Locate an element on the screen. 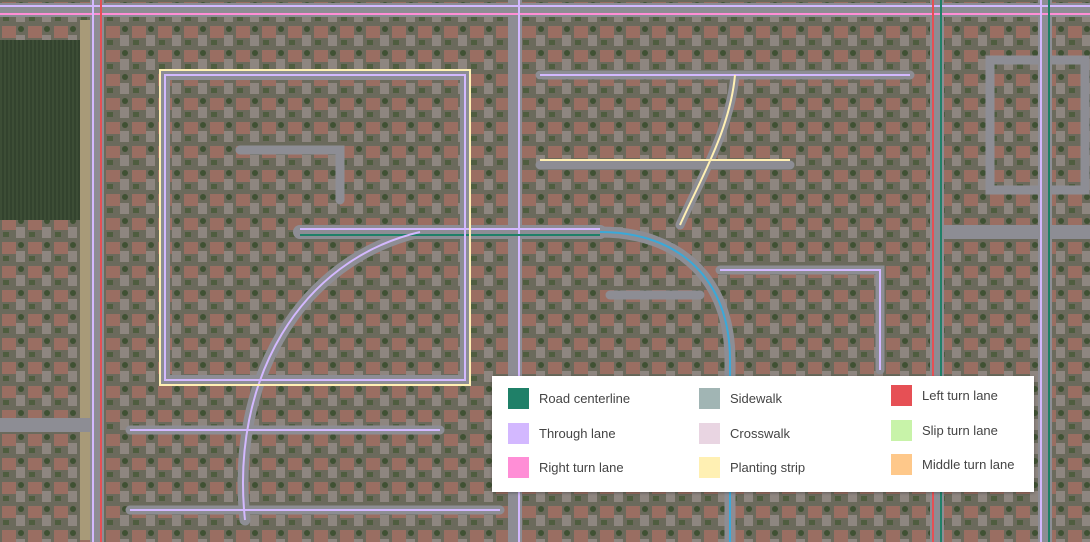  legend-item-crosswalk: Crosswalk is located at coordinates (744, 433).